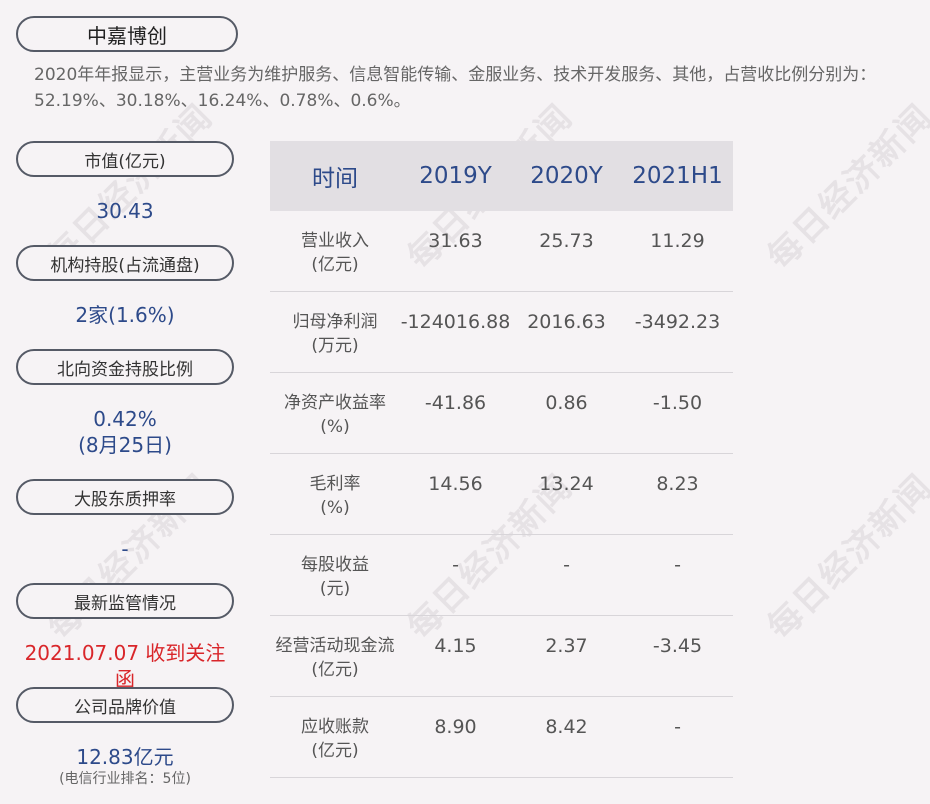  Describe the element at coordinates (455, 727) in the screenshot. I see `table-cell: 8.90` at that location.